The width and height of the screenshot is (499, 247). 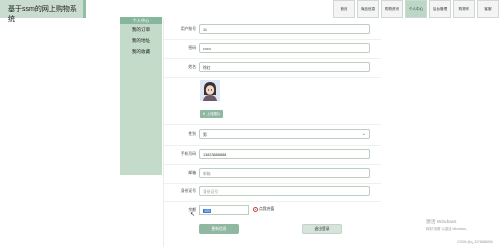 I want to click on phone-label: 手机号码, so click(x=188, y=154).